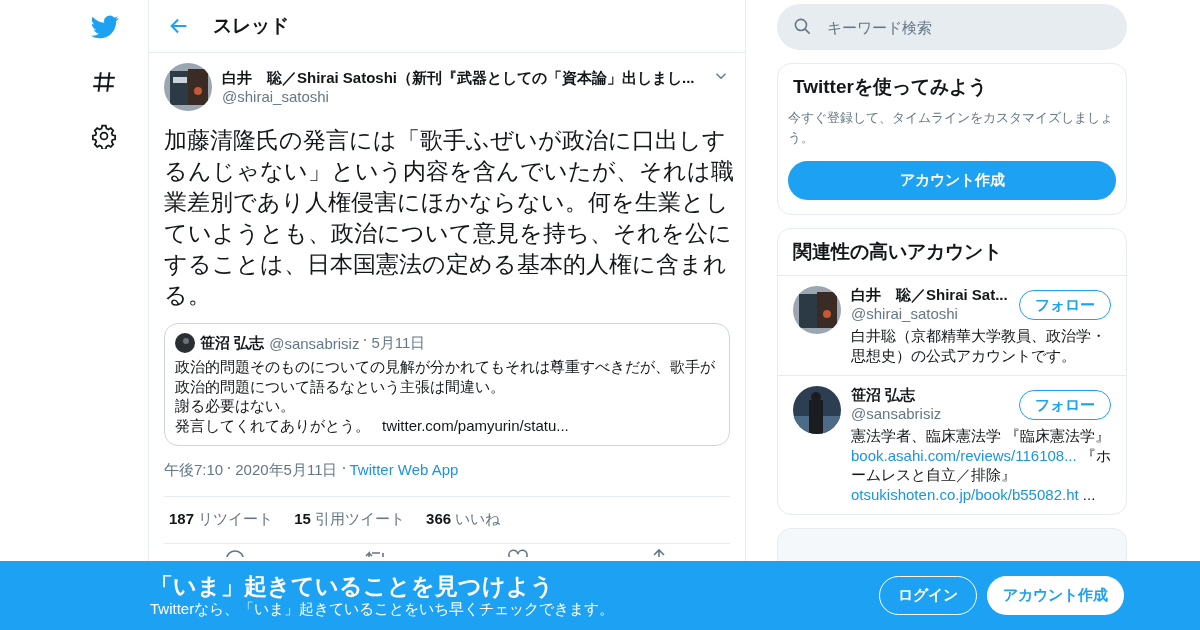 This screenshot has height=630, width=1200. Describe the element at coordinates (952, 27) in the screenshot. I see `search-field: キーワード検索` at that location.